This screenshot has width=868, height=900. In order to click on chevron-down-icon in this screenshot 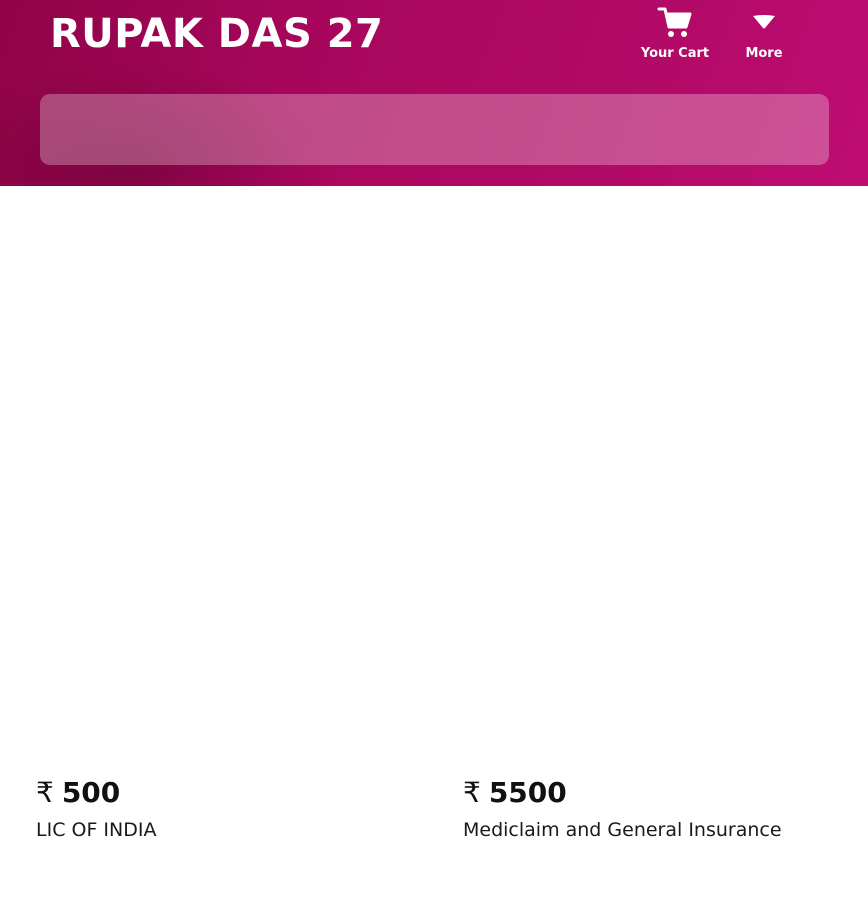, I will do `click(764, 22)`.